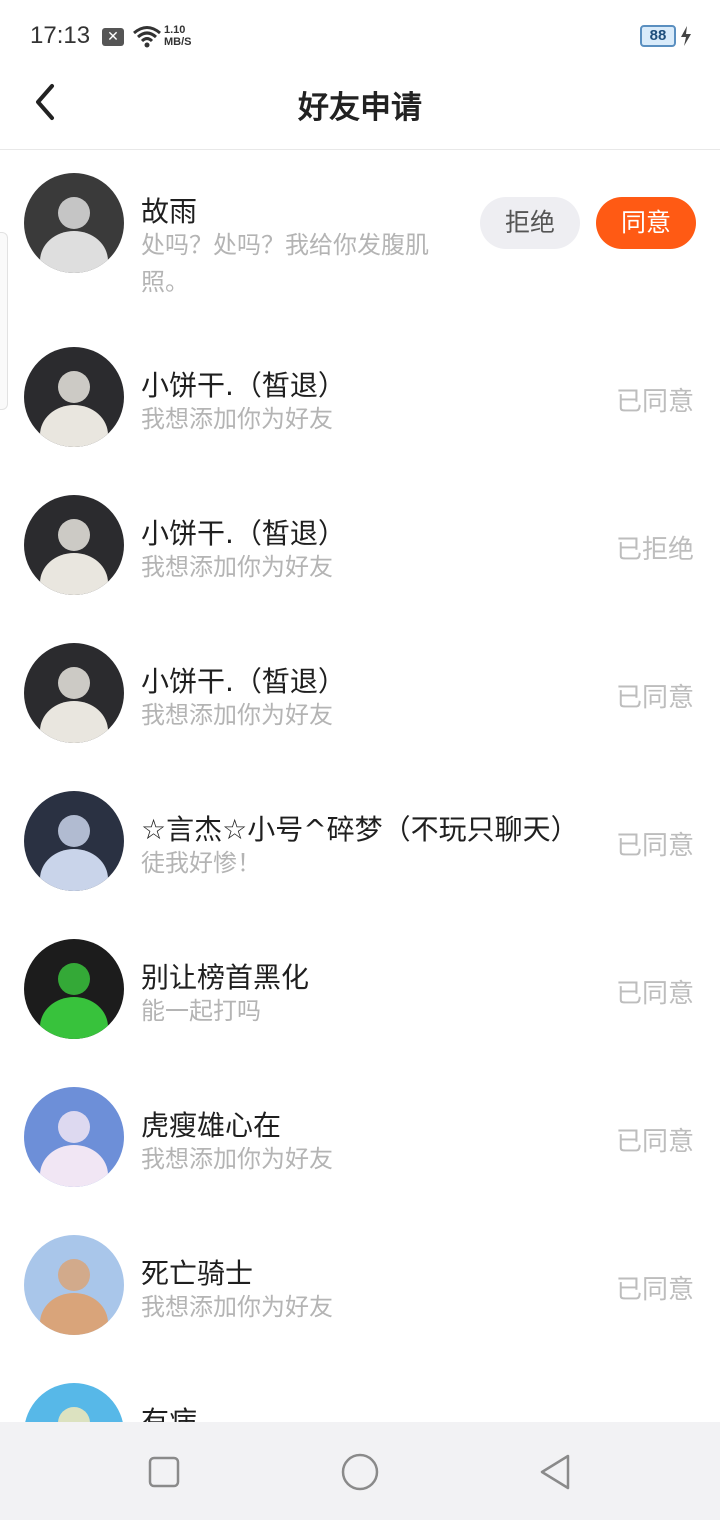 Image resolution: width=720 pixels, height=1520 pixels. What do you see at coordinates (360, 829) in the screenshot?
I see `requester-name: ☆言杰☆小号^碎梦（不玩只聊天）` at bounding box center [360, 829].